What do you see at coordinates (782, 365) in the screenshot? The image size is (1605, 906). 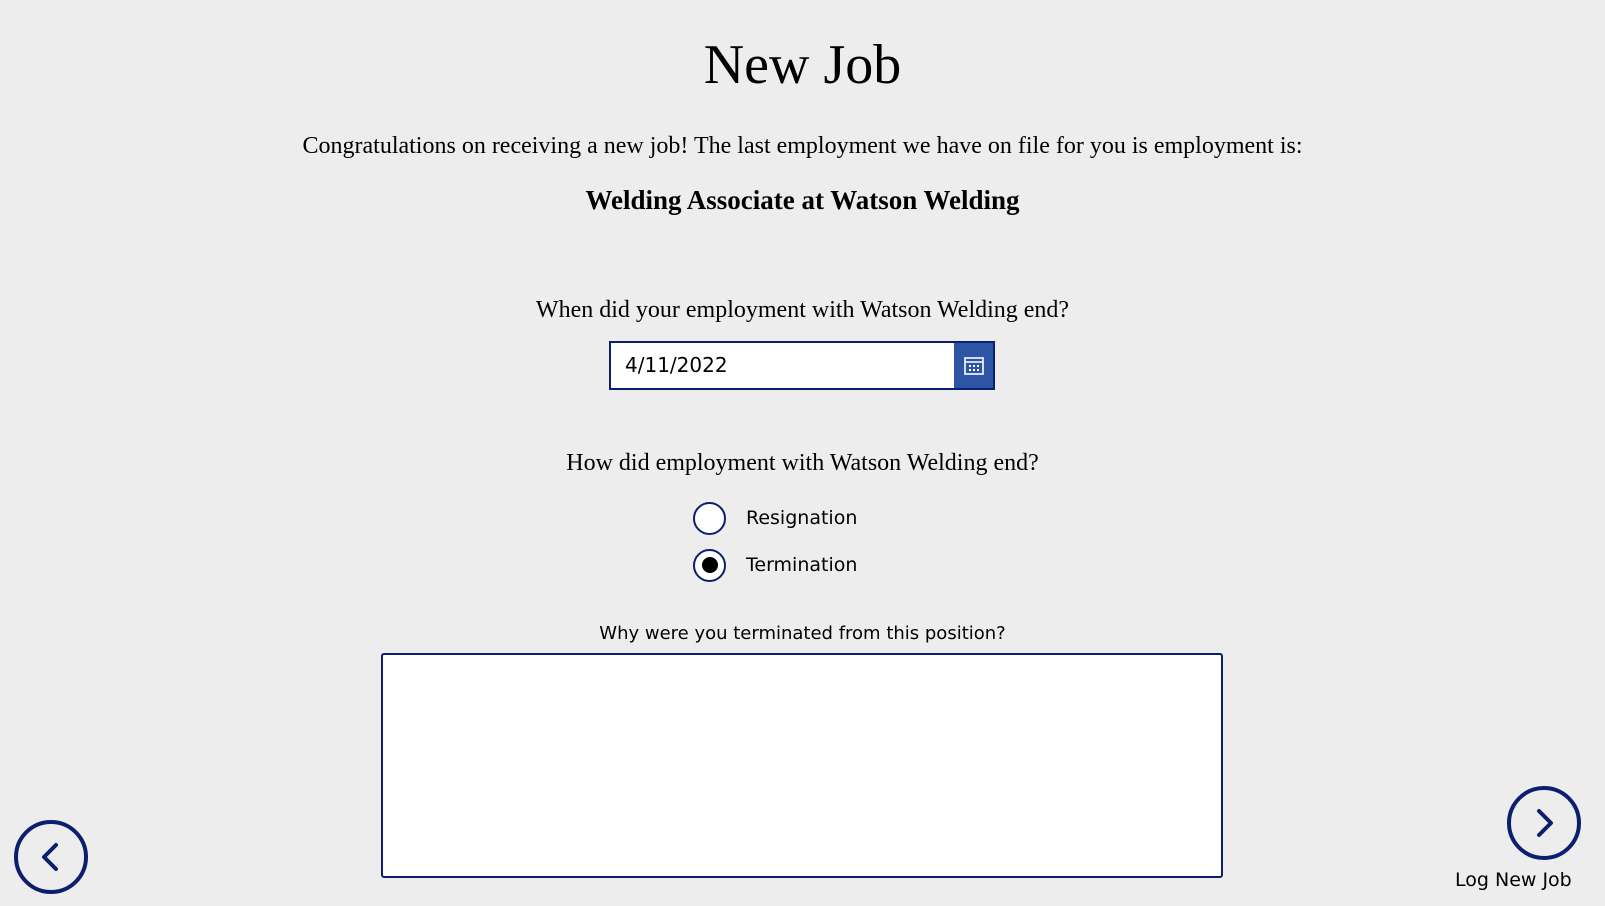 I see `end-date-value: 4/11/2022` at bounding box center [782, 365].